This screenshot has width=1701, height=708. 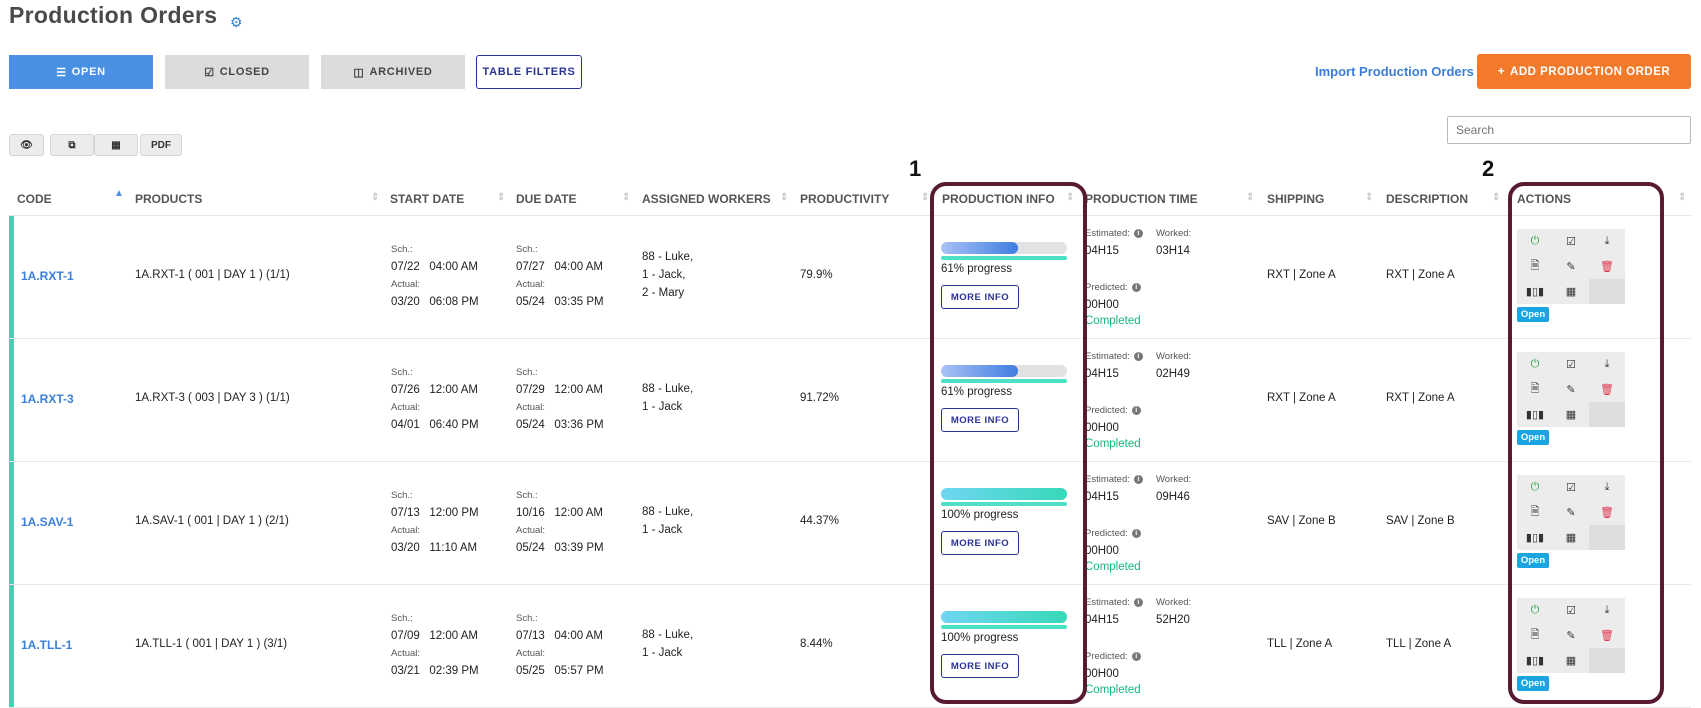 I want to click on check-square-icon: ☑, so click(x=209, y=72).